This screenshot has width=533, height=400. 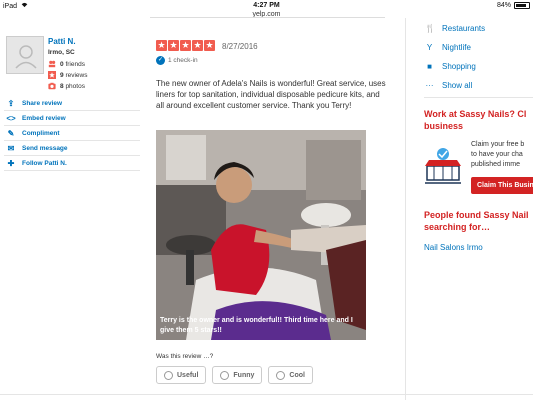 I want to click on reviews-count: 9 reviews, so click(x=67, y=75).